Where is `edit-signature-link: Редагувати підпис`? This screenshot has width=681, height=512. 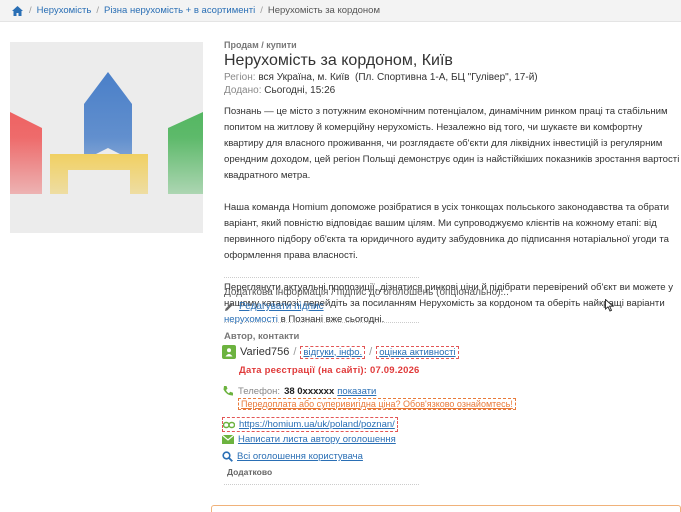 edit-signature-link: Редагувати підпис is located at coordinates (274, 306).